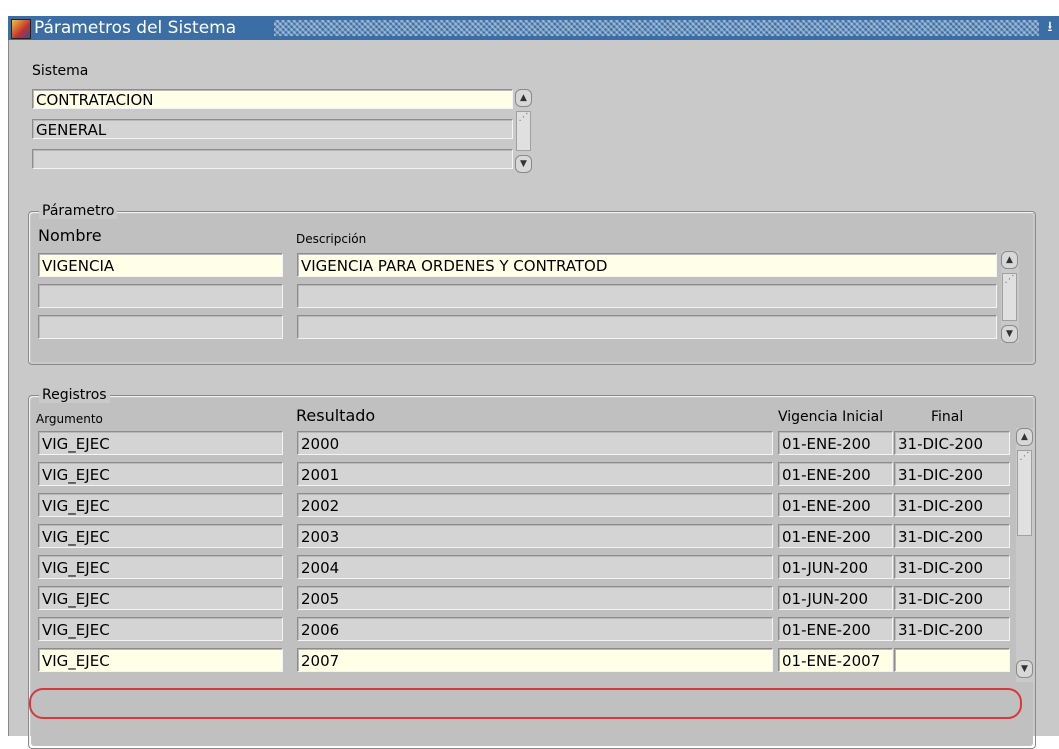 The width and height of the screenshot is (1059, 749). Describe the element at coordinates (1025, 554) in the screenshot. I see `registros-scrollbar: ▲ ⋰` at that location.